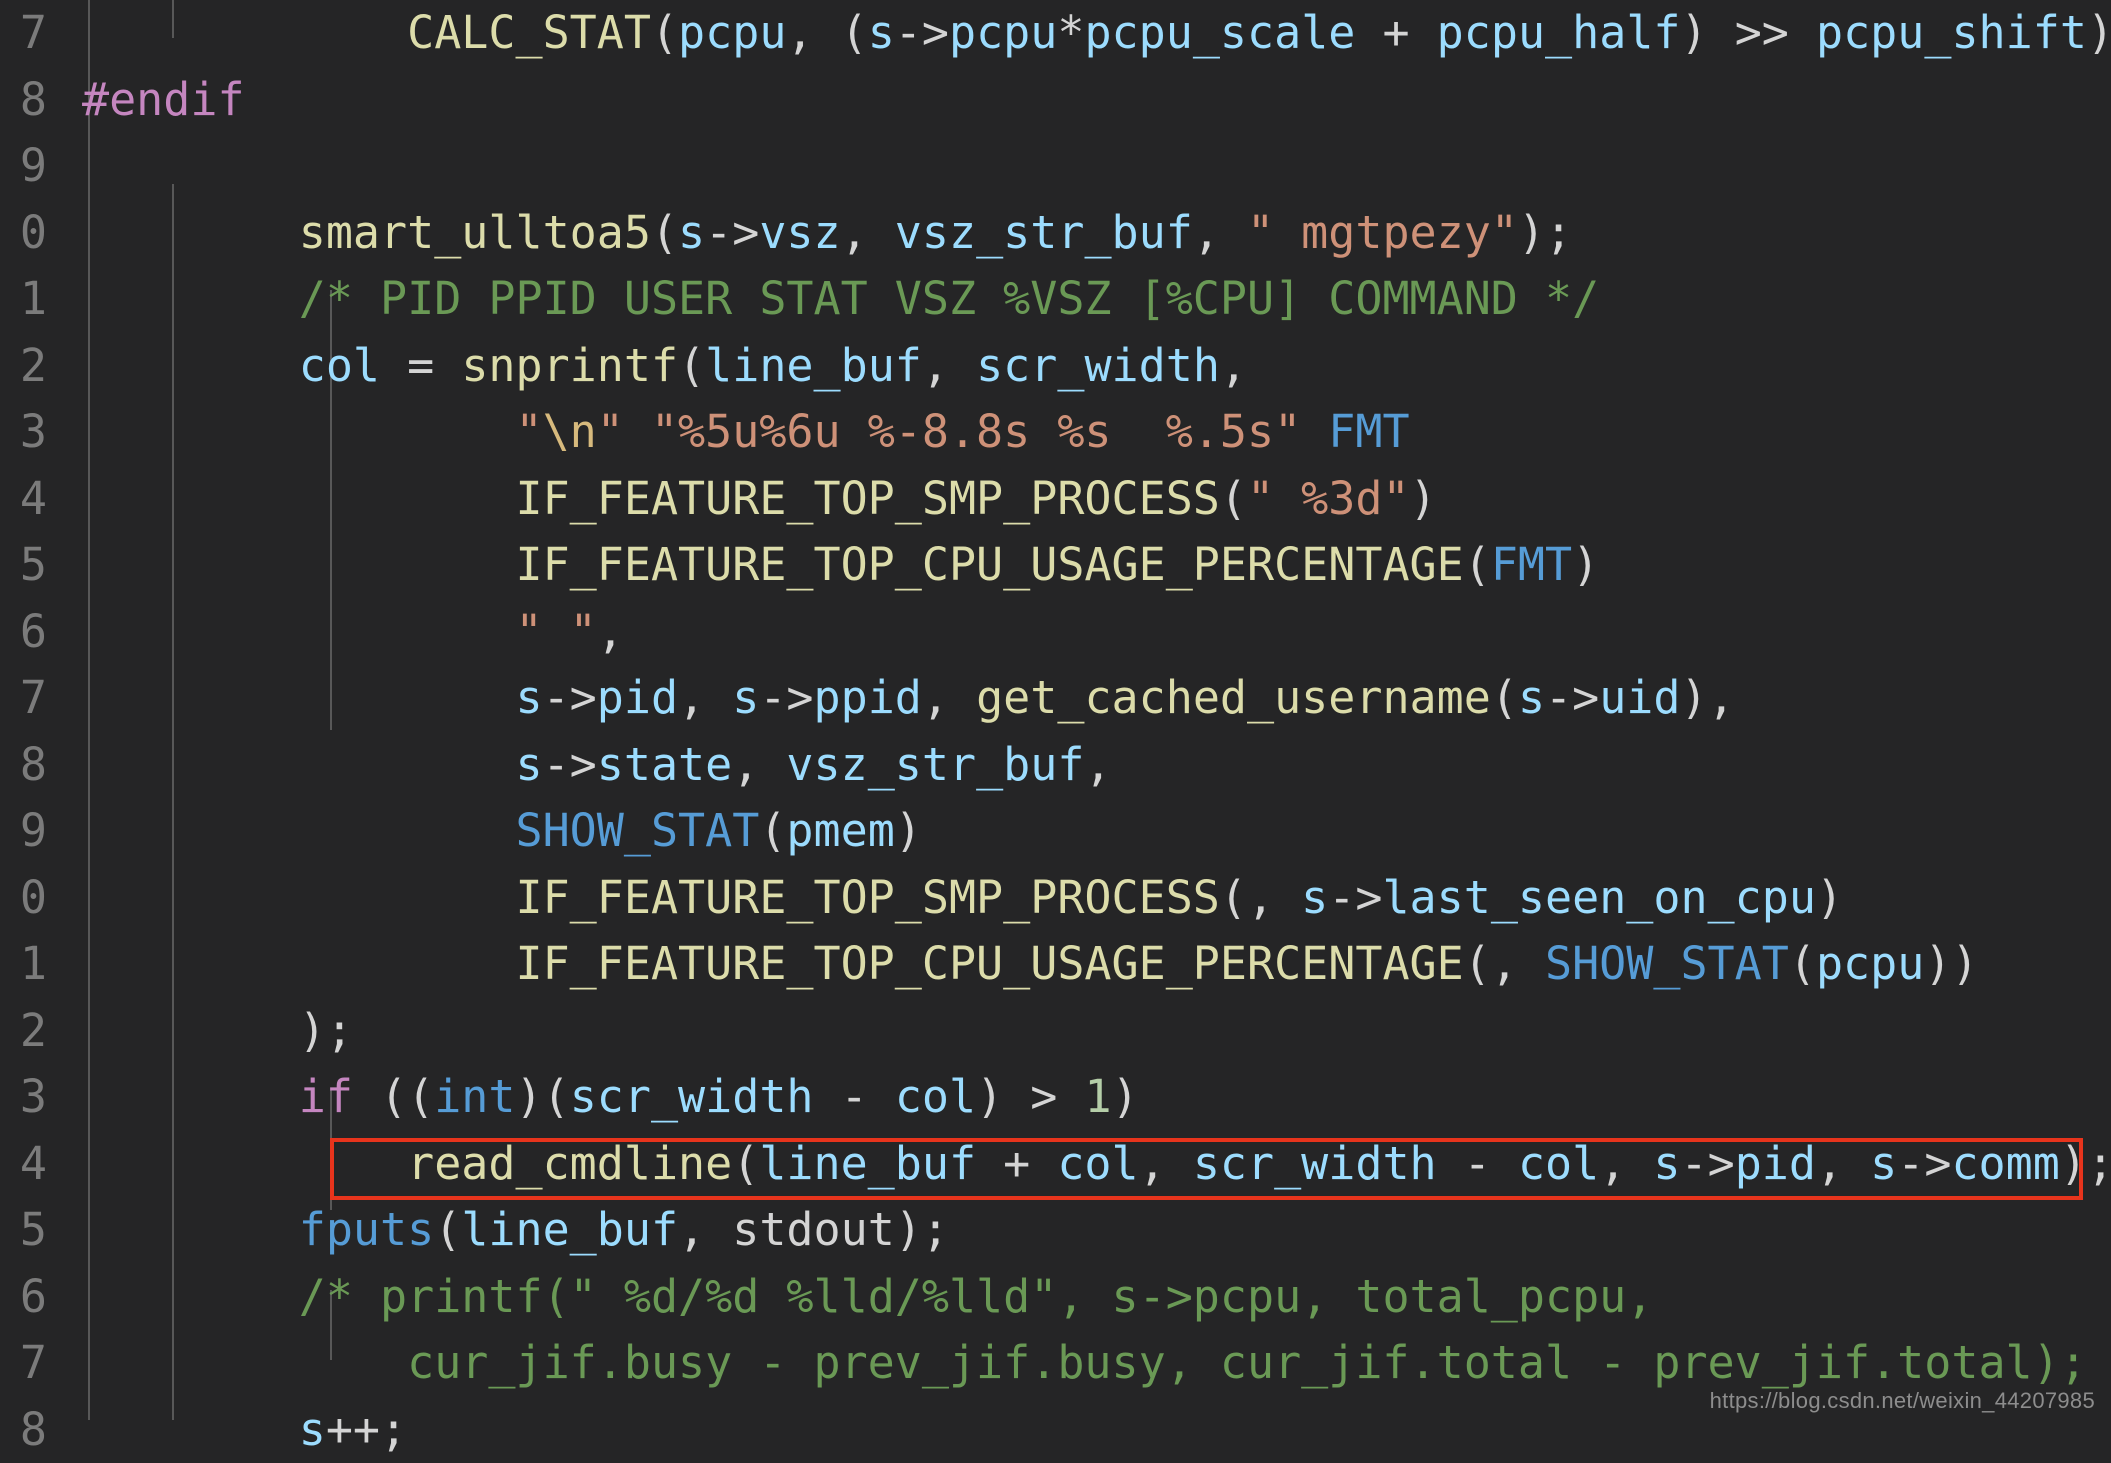  What do you see at coordinates (759, 499) in the screenshot?
I see `line-content: IF_FEATURE_TOP_SMP_PROCESS(" %3d")` at bounding box center [759, 499].